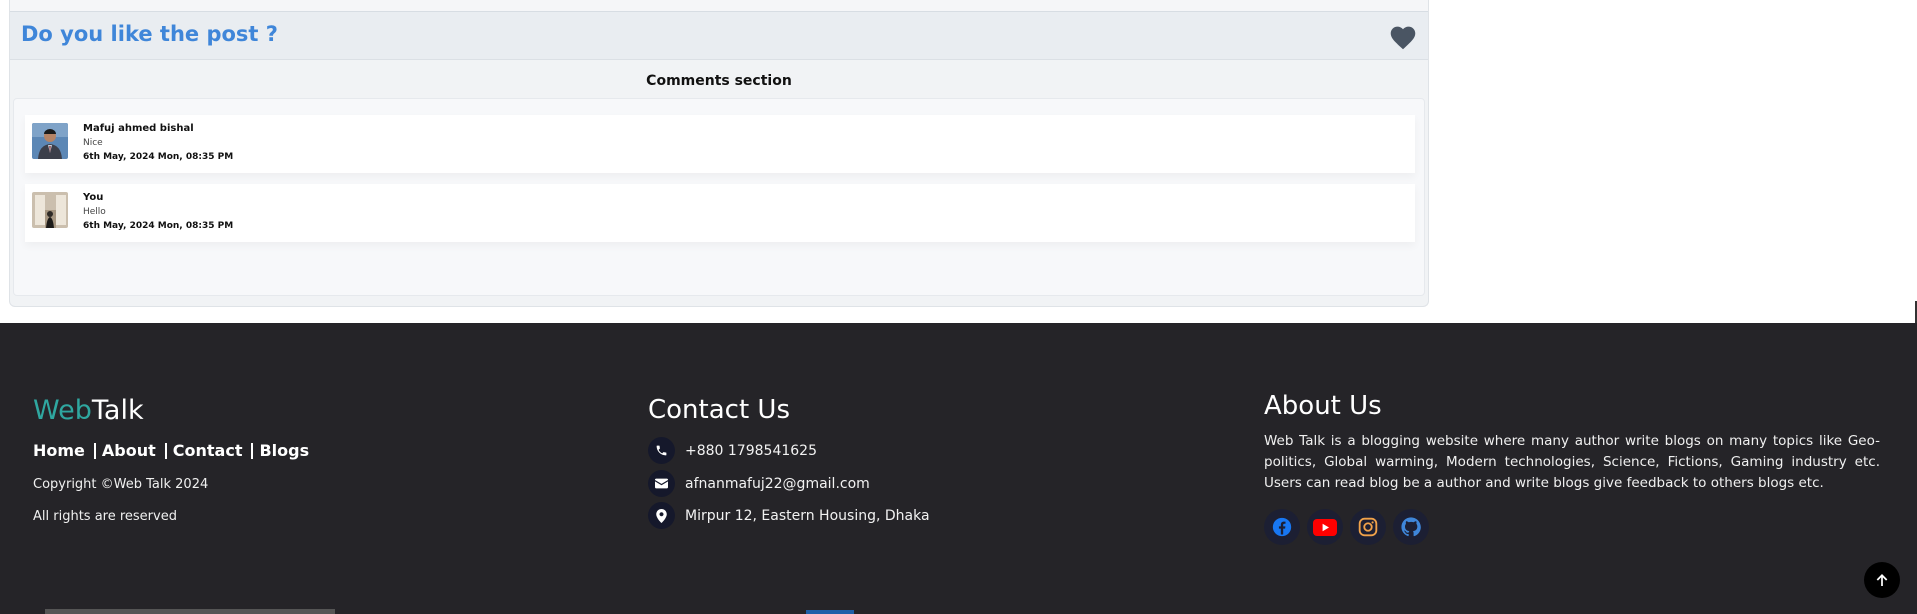  What do you see at coordinates (121, 484) in the screenshot?
I see `copyright-text: Copyright ©Web Talk 2024` at bounding box center [121, 484].